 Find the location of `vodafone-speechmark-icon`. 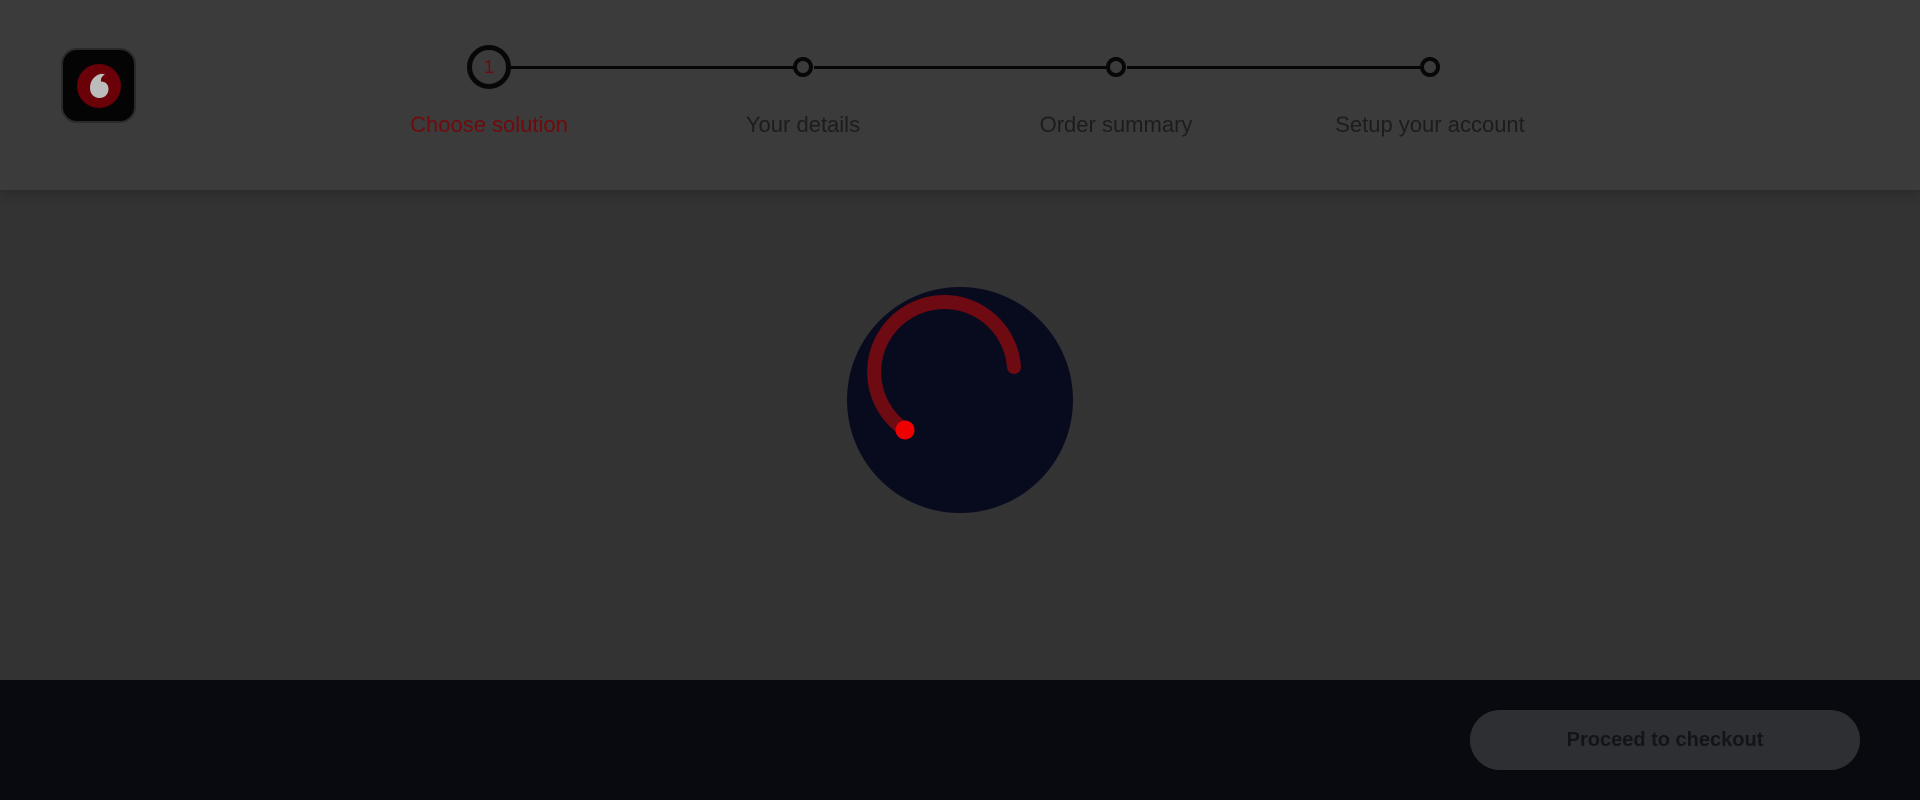

vodafone-speechmark-icon is located at coordinates (98, 85).